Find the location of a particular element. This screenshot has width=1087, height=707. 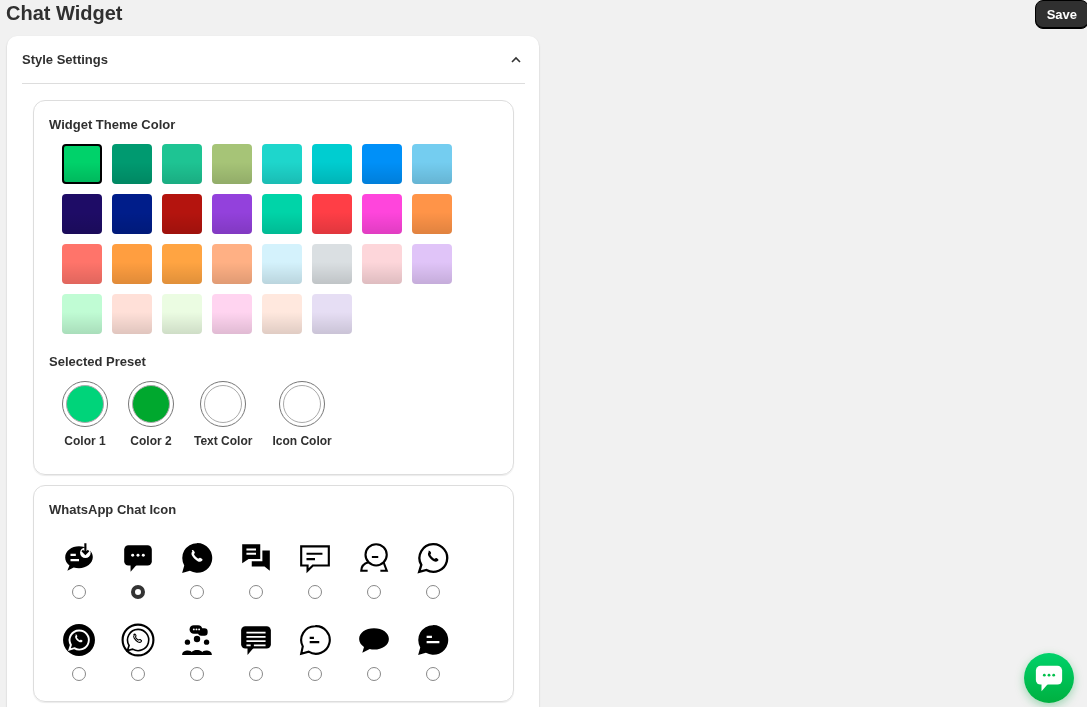

page-title: Chat Widget is located at coordinates (64, 13).